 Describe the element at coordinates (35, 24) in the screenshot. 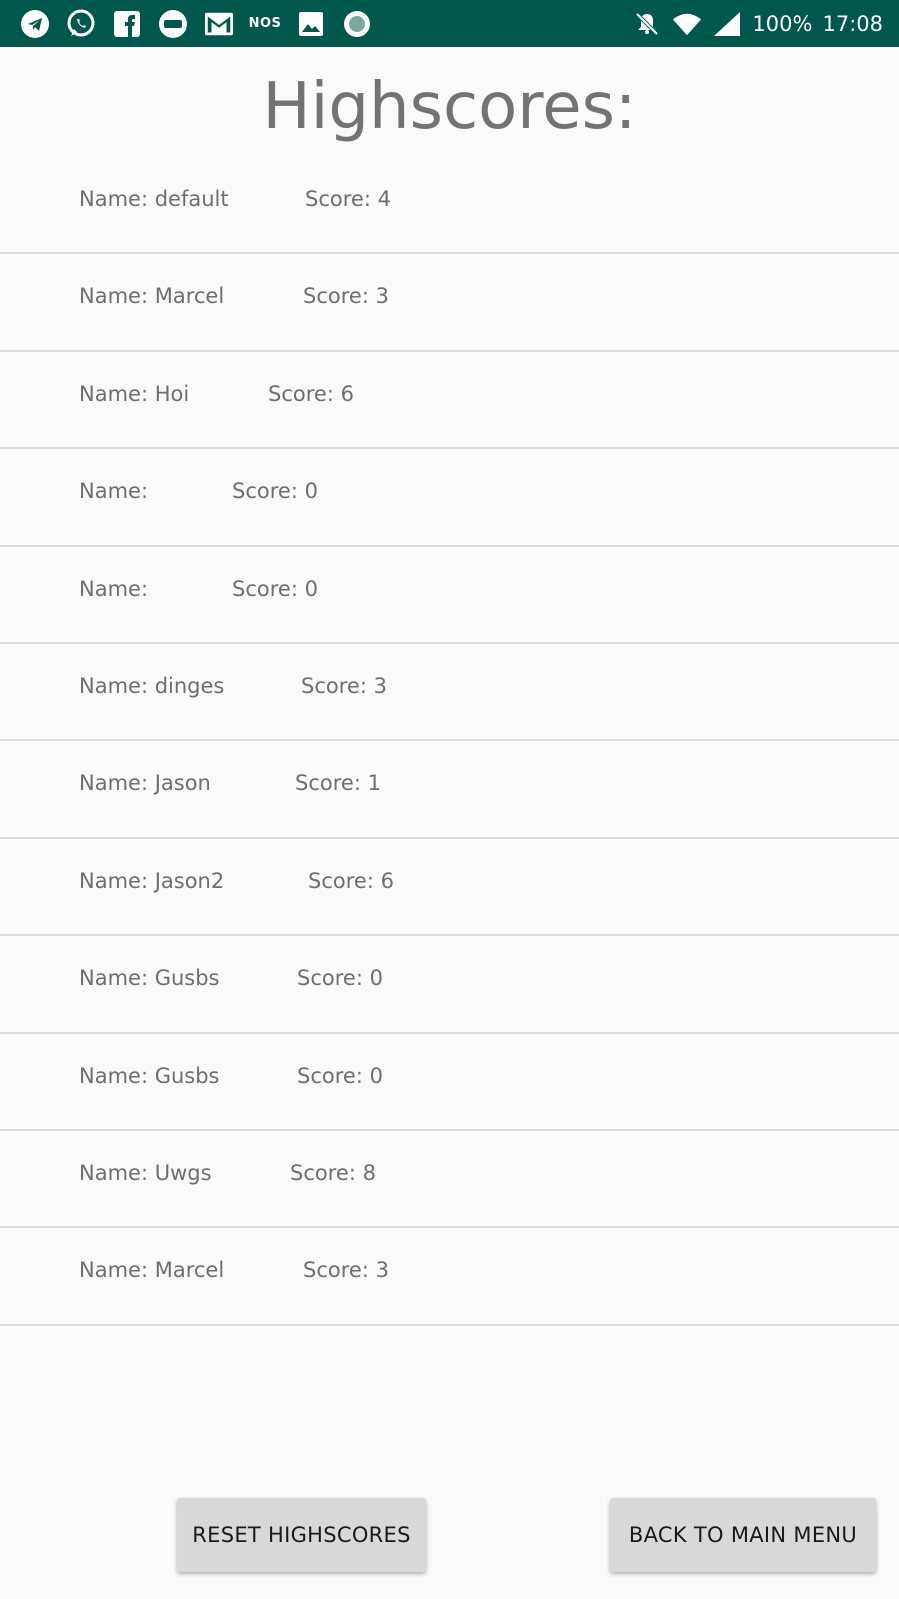

I see `telegram-icon` at that location.